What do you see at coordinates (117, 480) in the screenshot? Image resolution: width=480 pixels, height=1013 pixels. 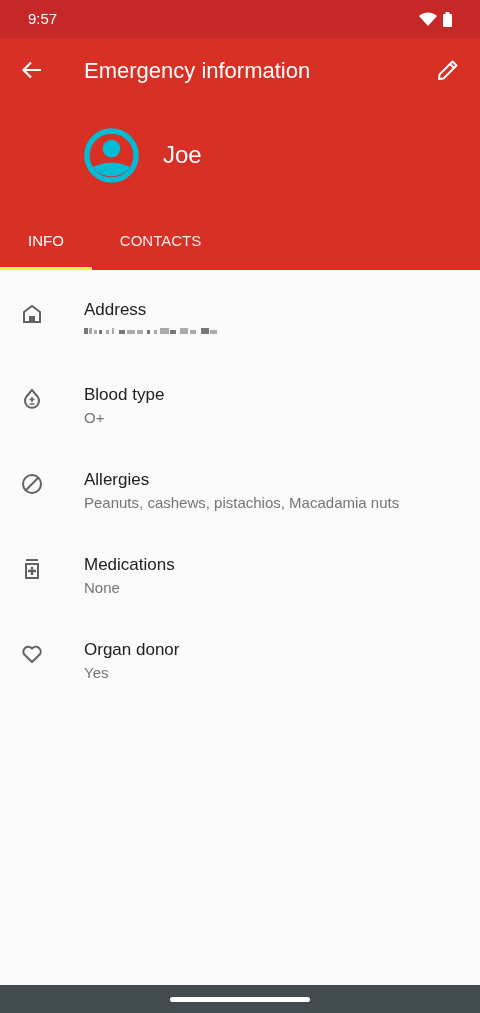 I see `info-label: Allergies` at bounding box center [117, 480].